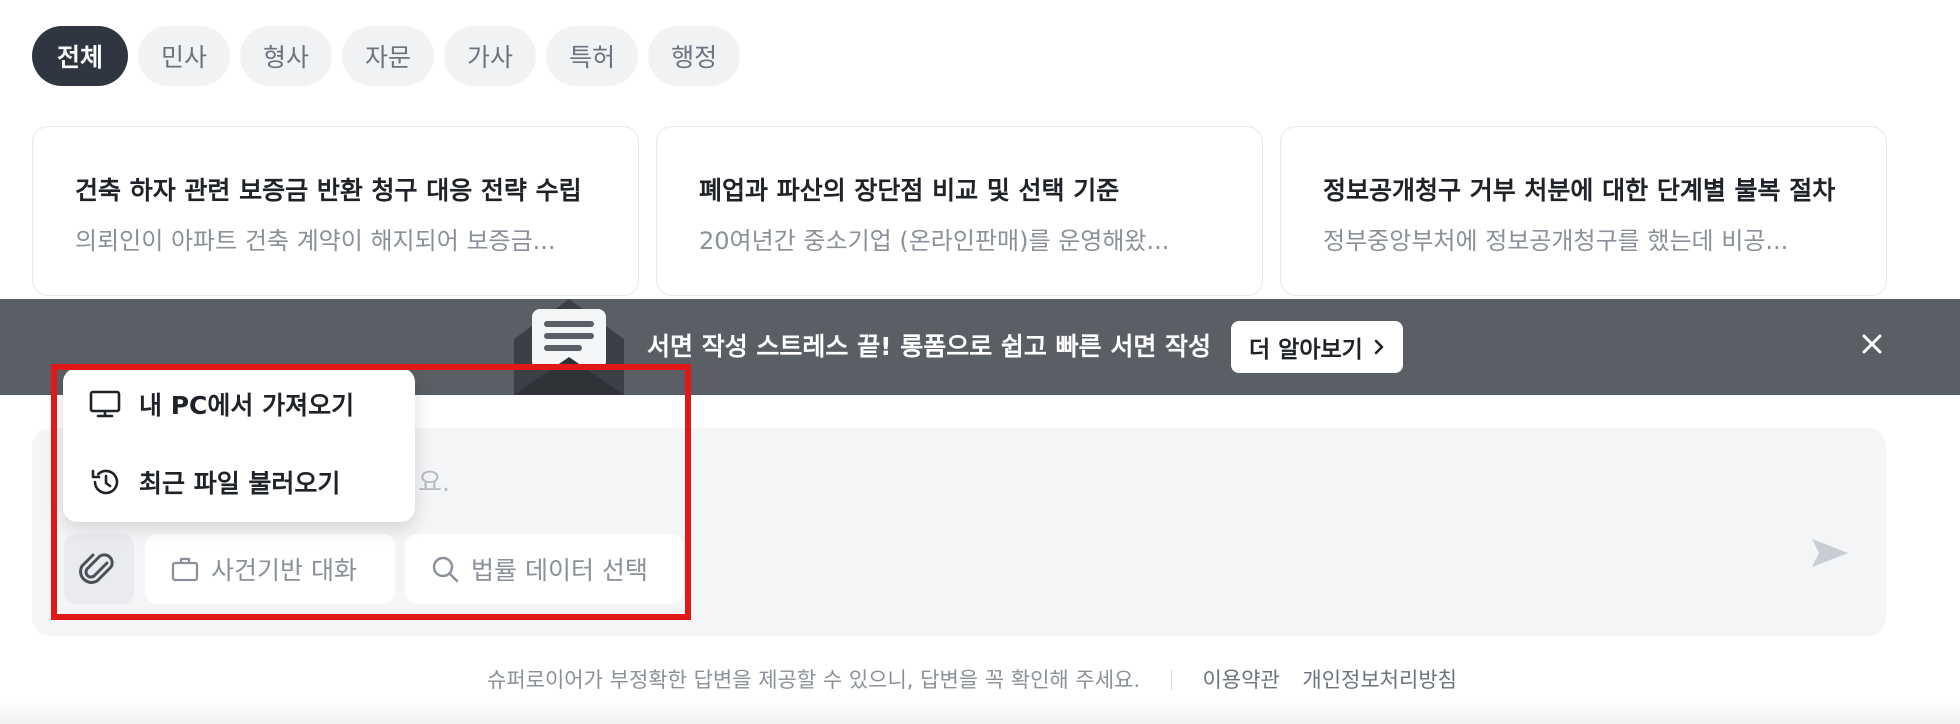 This screenshot has width=1960, height=724. I want to click on category-tabs: 전체 민사 형사 자문 가사 특허 행정, so click(386, 56).